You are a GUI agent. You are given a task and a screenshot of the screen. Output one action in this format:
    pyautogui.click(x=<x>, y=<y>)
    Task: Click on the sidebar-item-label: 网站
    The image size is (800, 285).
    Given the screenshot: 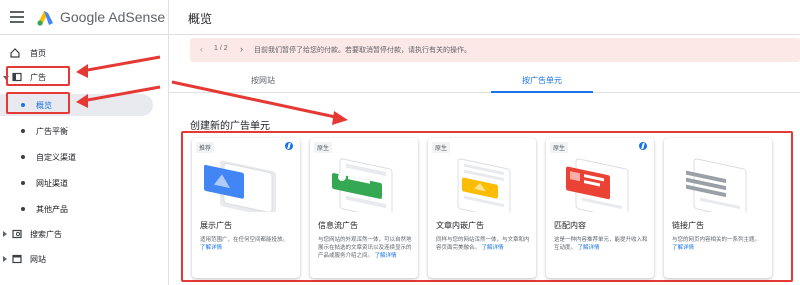 What is the action you would take?
    pyautogui.click(x=38, y=259)
    